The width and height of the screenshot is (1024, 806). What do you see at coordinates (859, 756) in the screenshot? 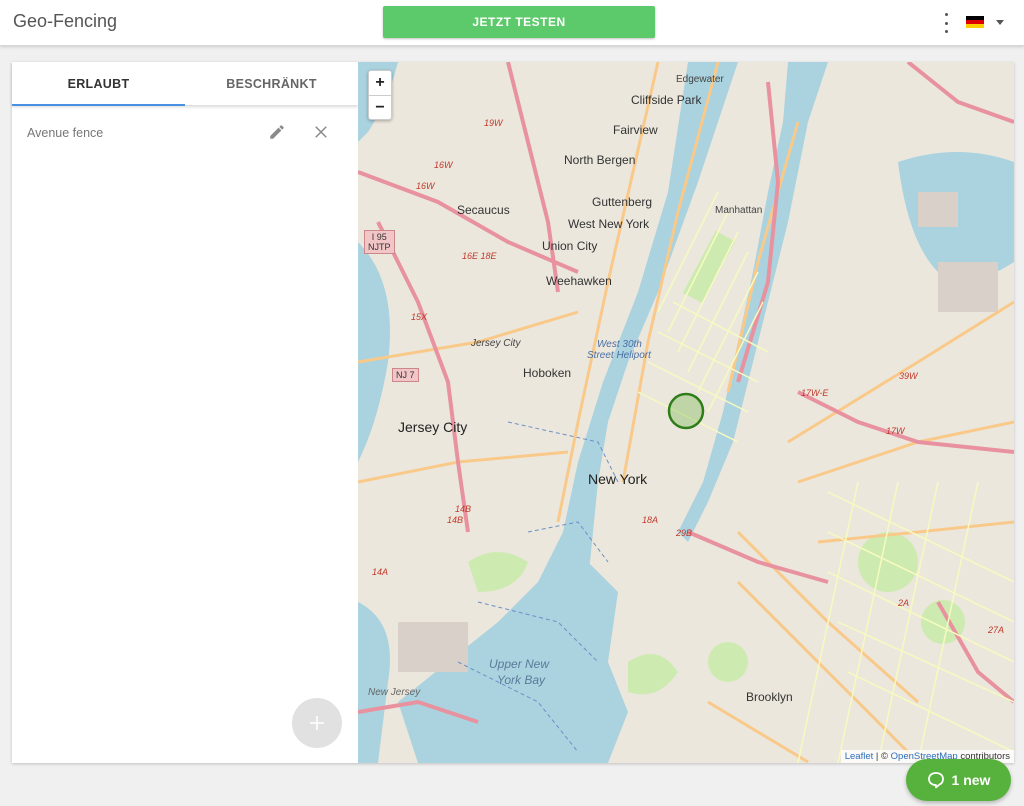
I see `leaflet-link: Leaflet` at bounding box center [859, 756].